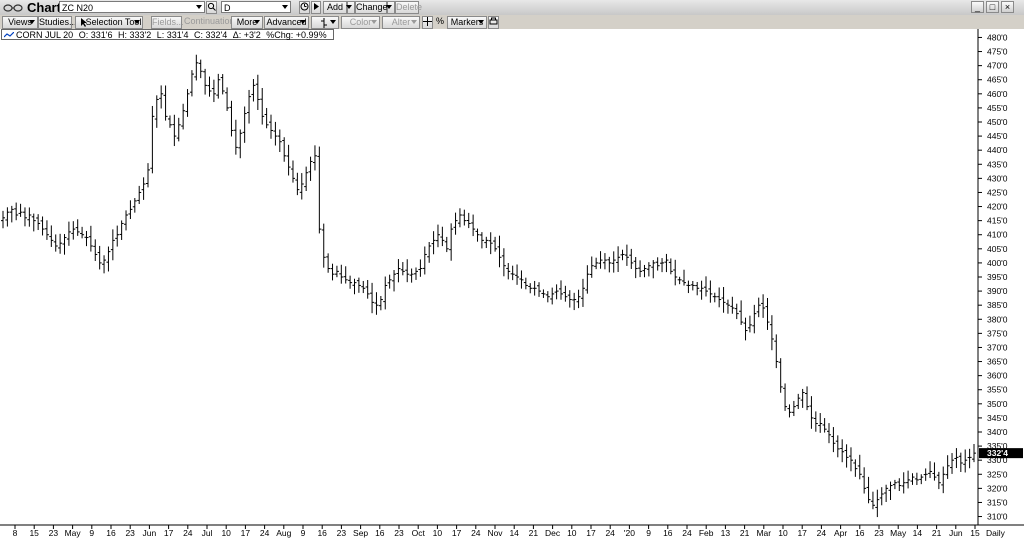 This screenshot has width=1024, height=539. I want to click on more-button: More, so click(247, 22).